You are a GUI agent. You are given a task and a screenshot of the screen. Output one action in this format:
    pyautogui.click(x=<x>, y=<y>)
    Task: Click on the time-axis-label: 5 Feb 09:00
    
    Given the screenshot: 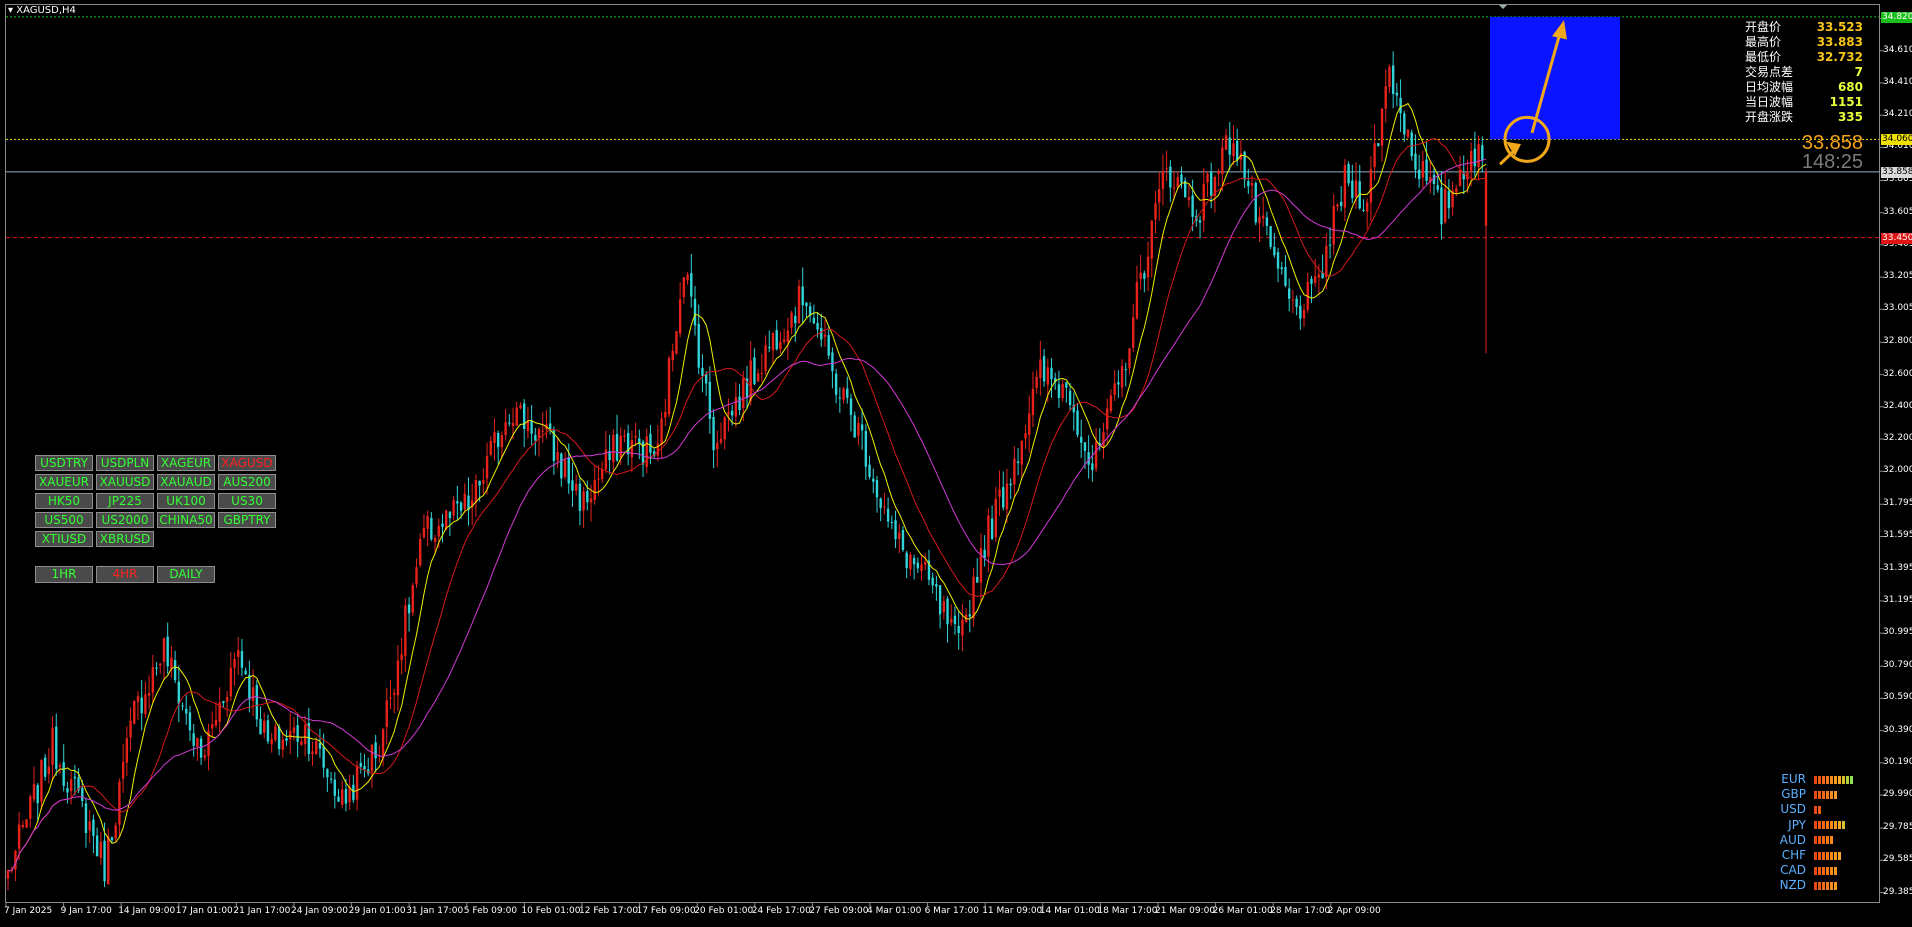 What is the action you would take?
    pyautogui.click(x=490, y=911)
    